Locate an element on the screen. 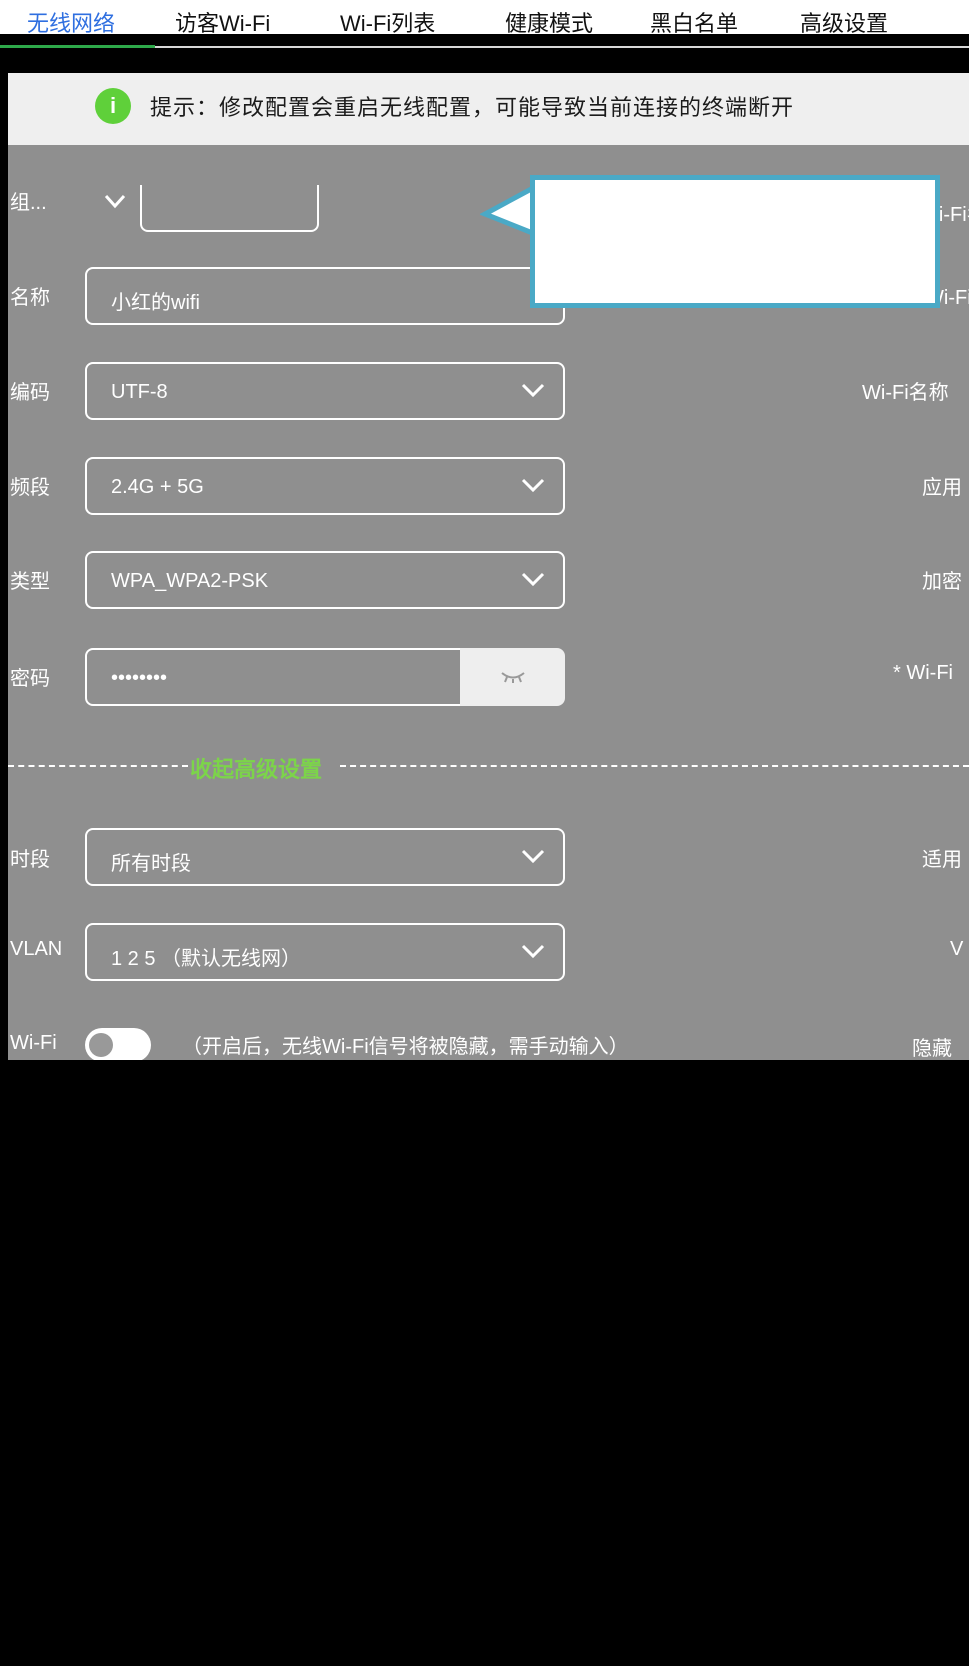 This screenshot has height=1666, width=969. right-help-label: V is located at coordinates (957, 949).